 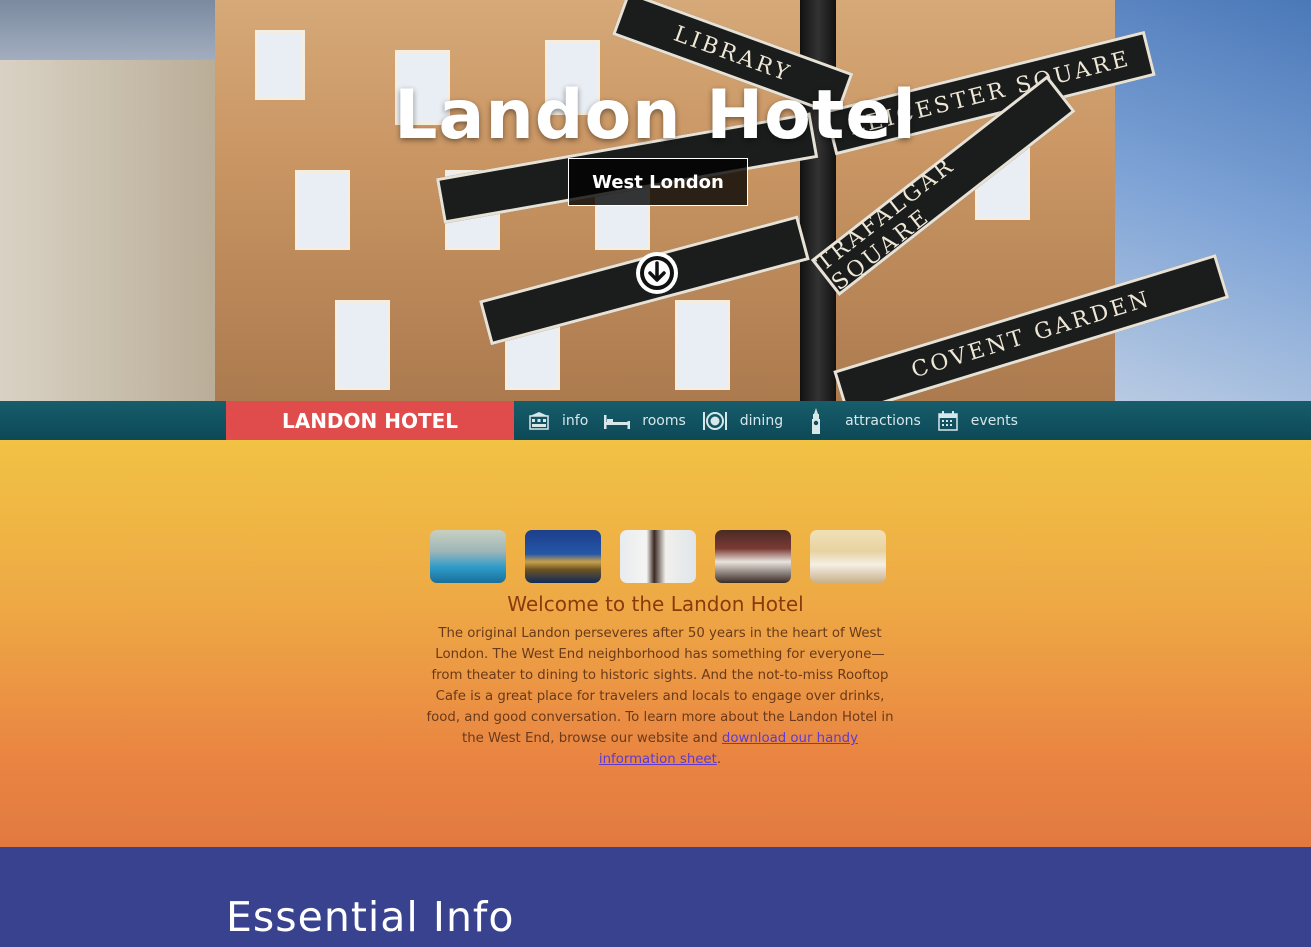 What do you see at coordinates (468, 556) in the screenshot?
I see `pool-photo` at bounding box center [468, 556].